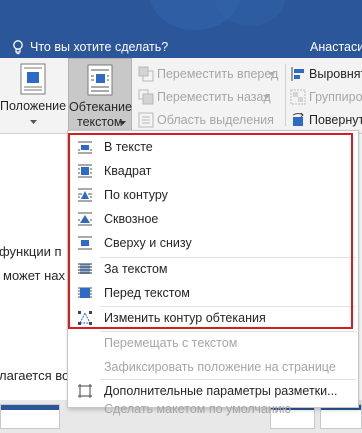 Image resolution: width=362 pixels, height=433 pixels. What do you see at coordinates (31, 251) in the screenshot?
I see `document-text-line: функции п` at bounding box center [31, 251].